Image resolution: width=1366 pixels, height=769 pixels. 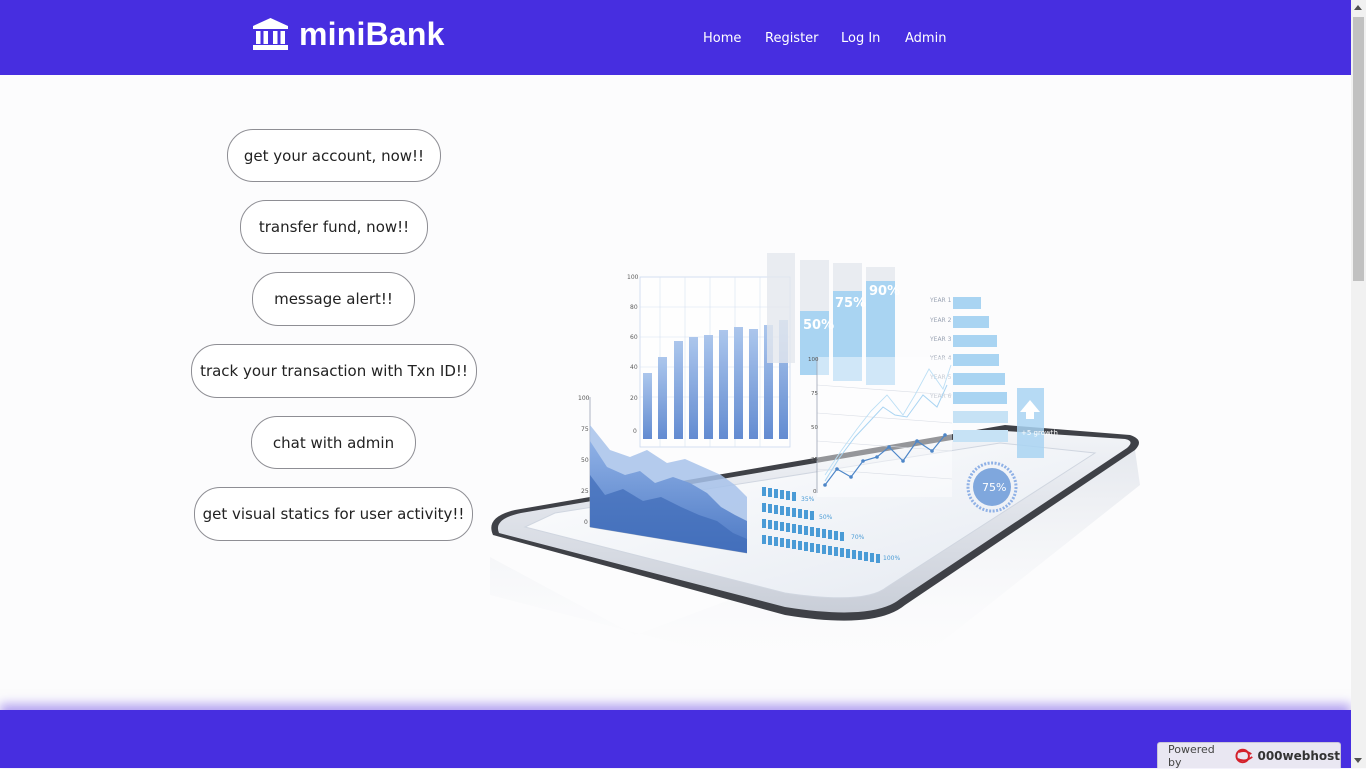 What do you see at coordinates (333, 442) in the screenshot?
I see `chat-admin-button: chat with admin` at bounding box center [333, 442].